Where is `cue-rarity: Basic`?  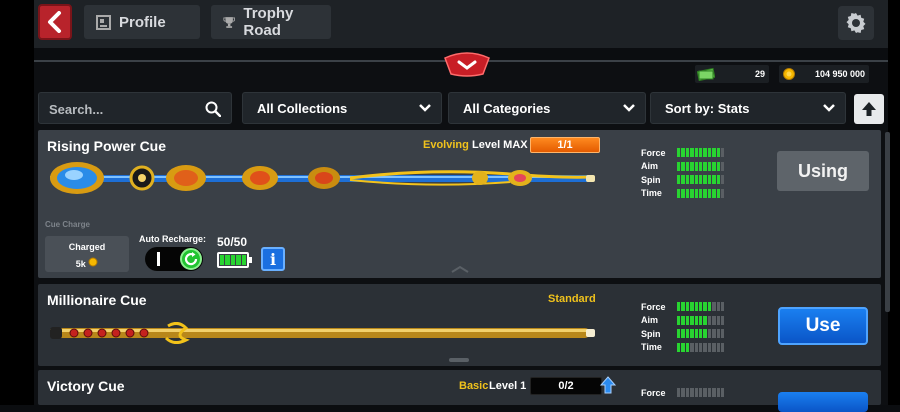
cue-rarity: Basic is located at coordinates (474, 386).